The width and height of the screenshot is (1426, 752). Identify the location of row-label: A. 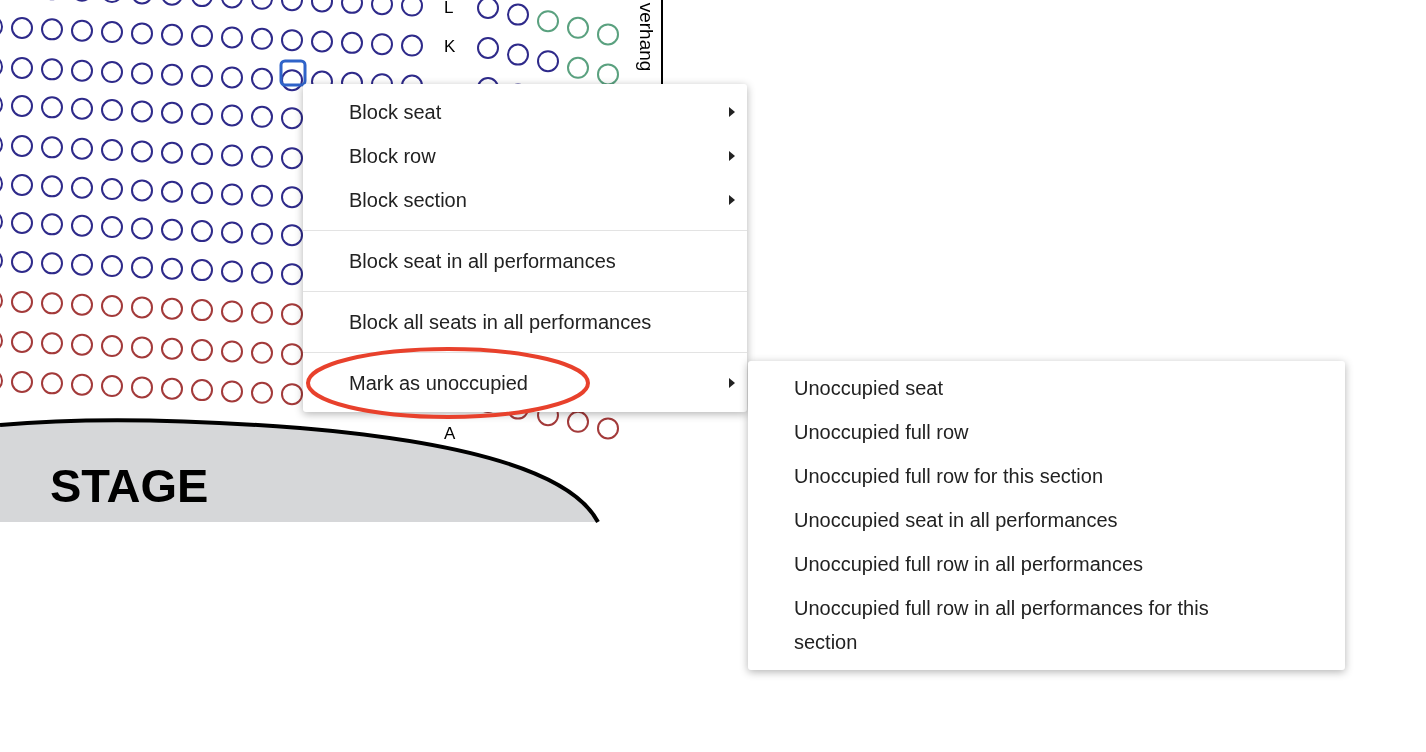
(450, 434).